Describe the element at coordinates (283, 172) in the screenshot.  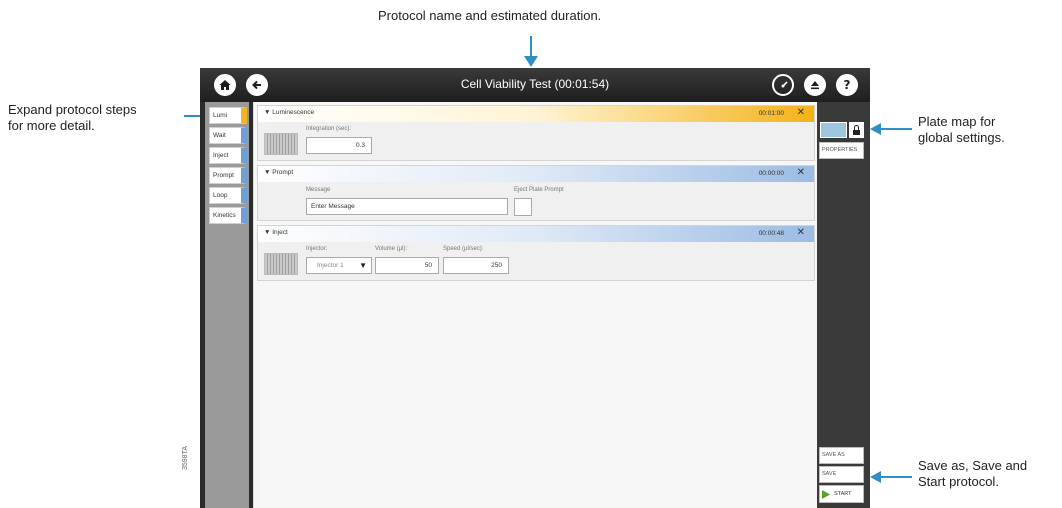
I see `step-name: Prompt` at that location.